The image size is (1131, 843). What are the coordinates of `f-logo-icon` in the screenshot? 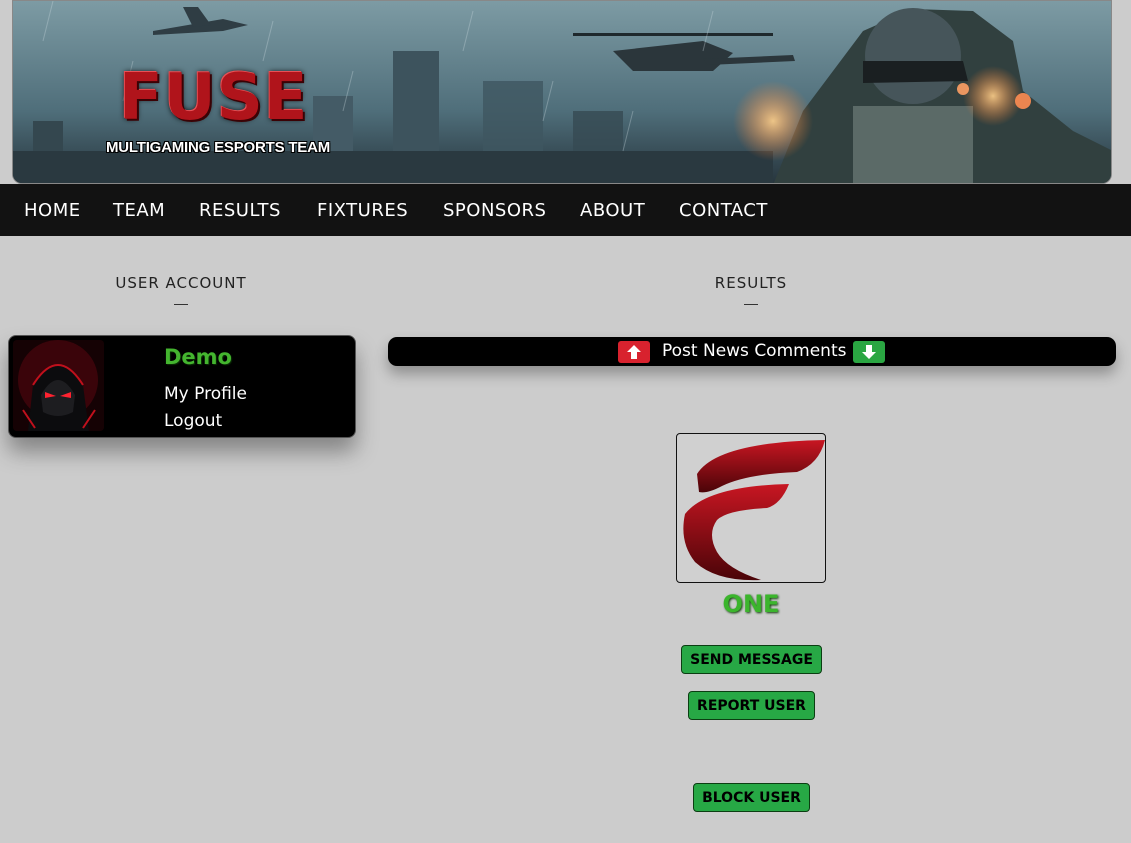 It's located at (754, 510).